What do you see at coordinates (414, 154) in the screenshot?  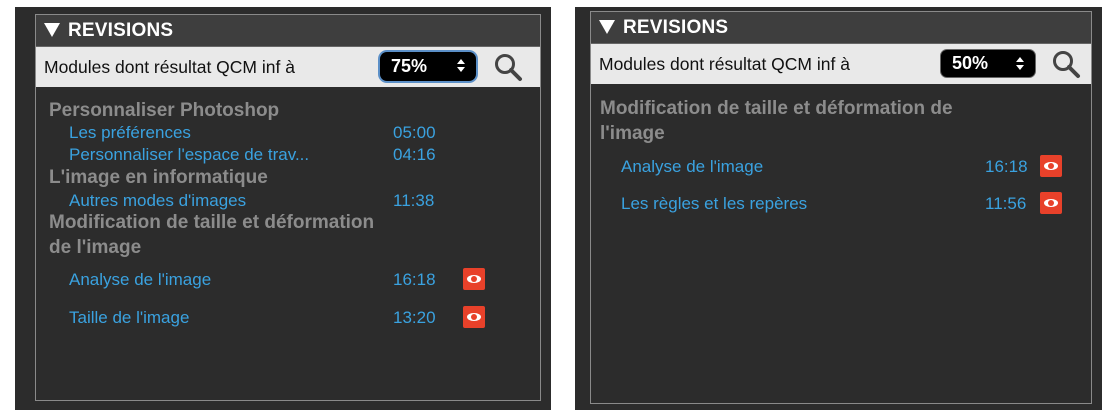 I see `item-duration: 04:16` at bounding box center [414, 154].